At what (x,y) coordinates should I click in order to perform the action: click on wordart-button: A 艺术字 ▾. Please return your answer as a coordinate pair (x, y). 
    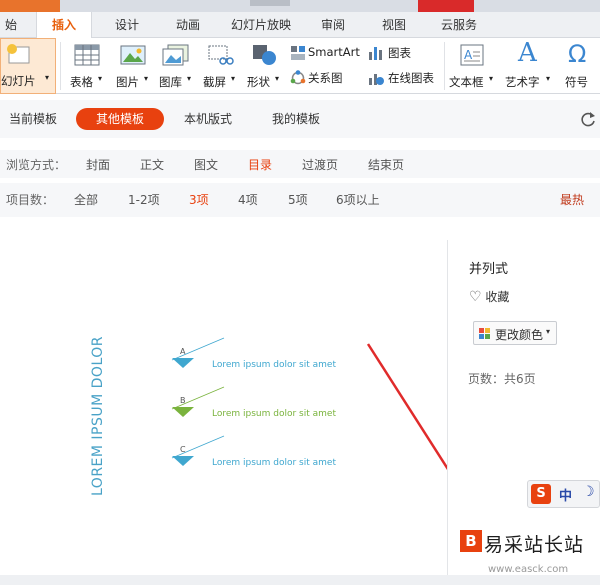
    Looking at the image, I should click on (529, 66).